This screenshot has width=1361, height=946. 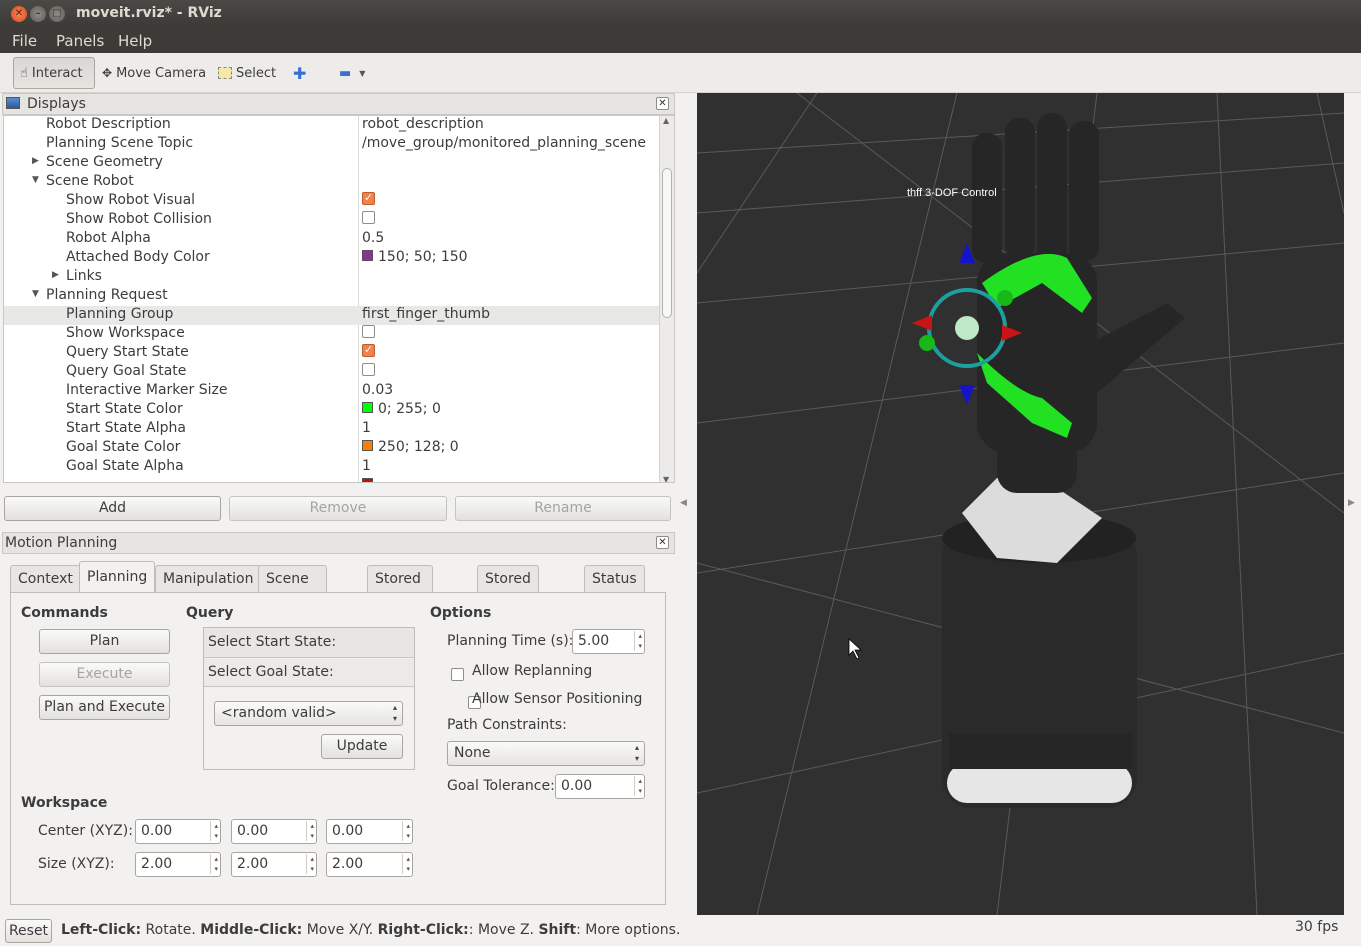 What do you see at coordinates (1317, 927) in the screenshot?
I see `fps-readout: 30 fps` at bounding box center [1317, 927].